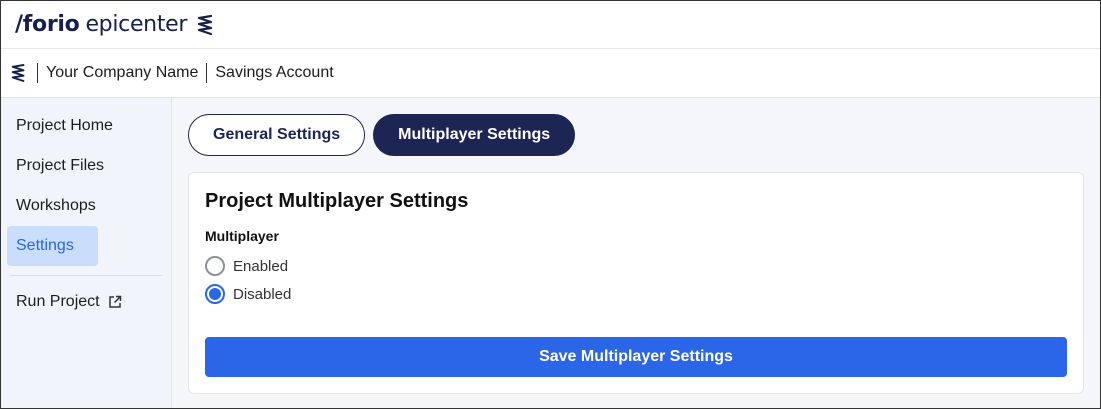 The height and width of the screenshot is (409, 1101). What do you see at coordinates (636, 294) in the screenshot?
I see `radio-option-disabled: Disabled` at bounding box center [636, 294].